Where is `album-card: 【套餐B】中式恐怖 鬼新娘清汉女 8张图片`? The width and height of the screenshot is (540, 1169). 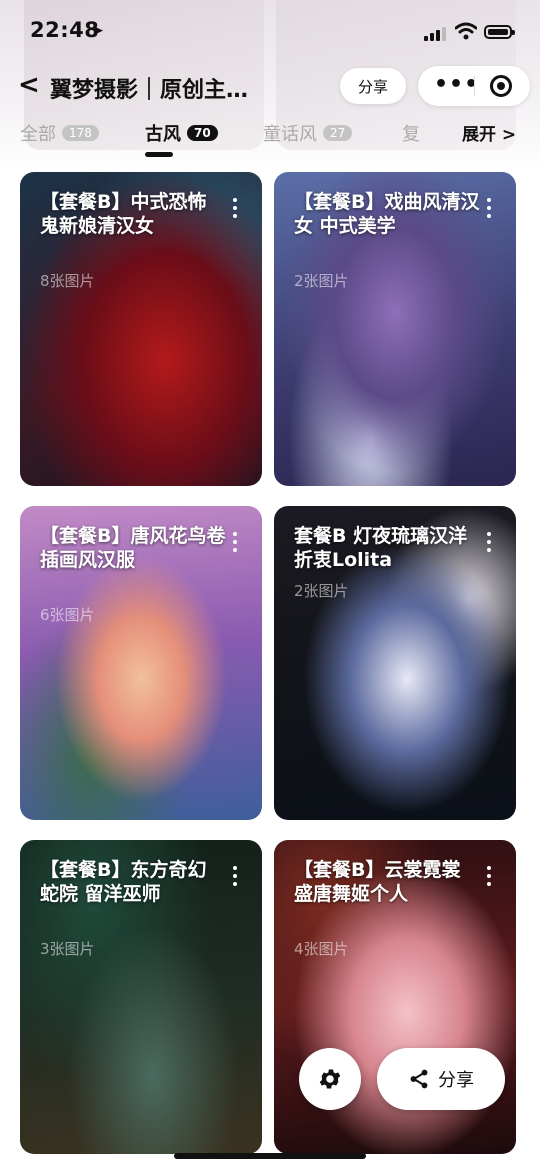
album-card: 【套餐B】中式恐怖 鬼新娘清汉女 8张图片 is located at coordinates (141, 329).